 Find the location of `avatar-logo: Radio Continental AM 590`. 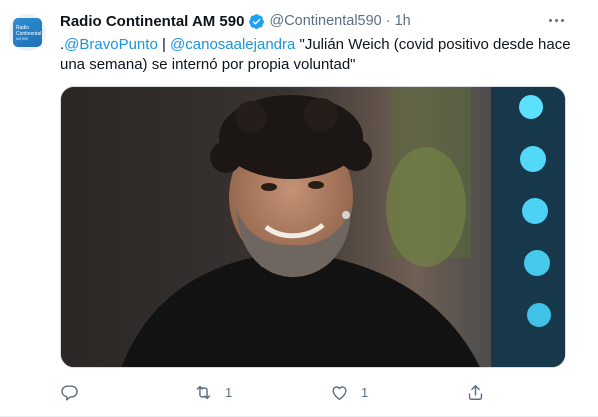

avatar-logo: Radio Continental AM 590 is located at coordinates (27, 32).